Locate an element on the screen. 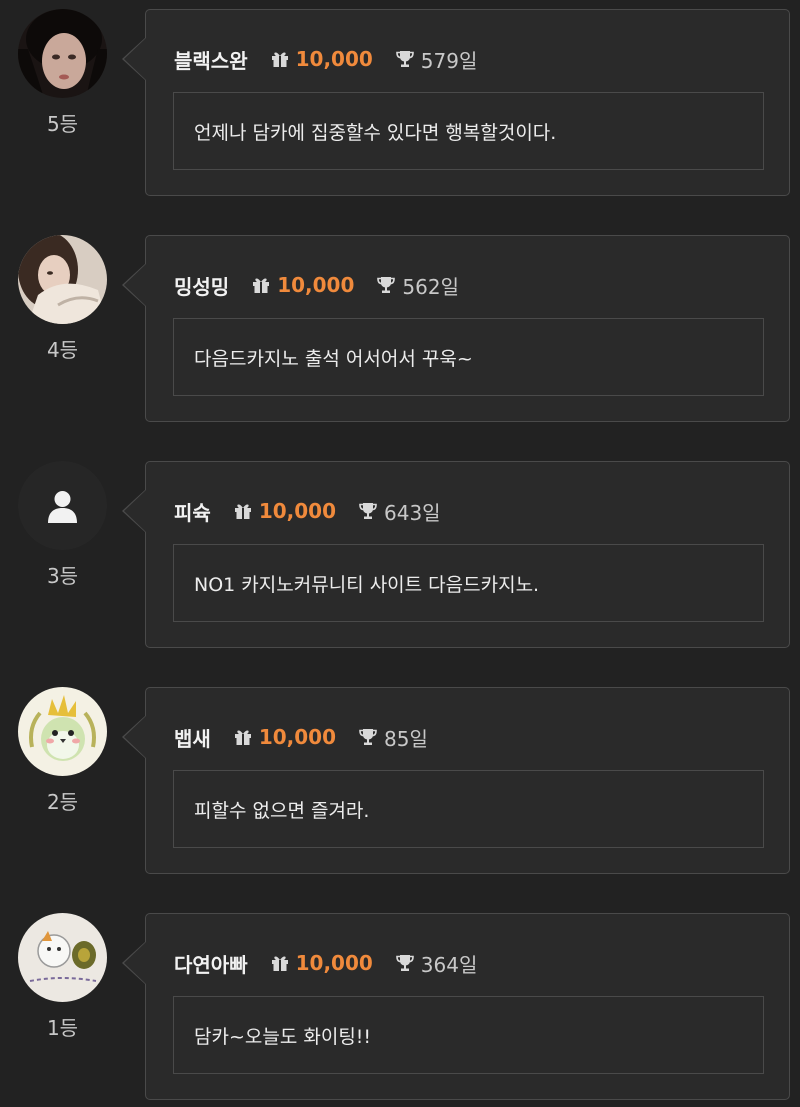  user-silhouette-icon is located at coordinates (62, 505).